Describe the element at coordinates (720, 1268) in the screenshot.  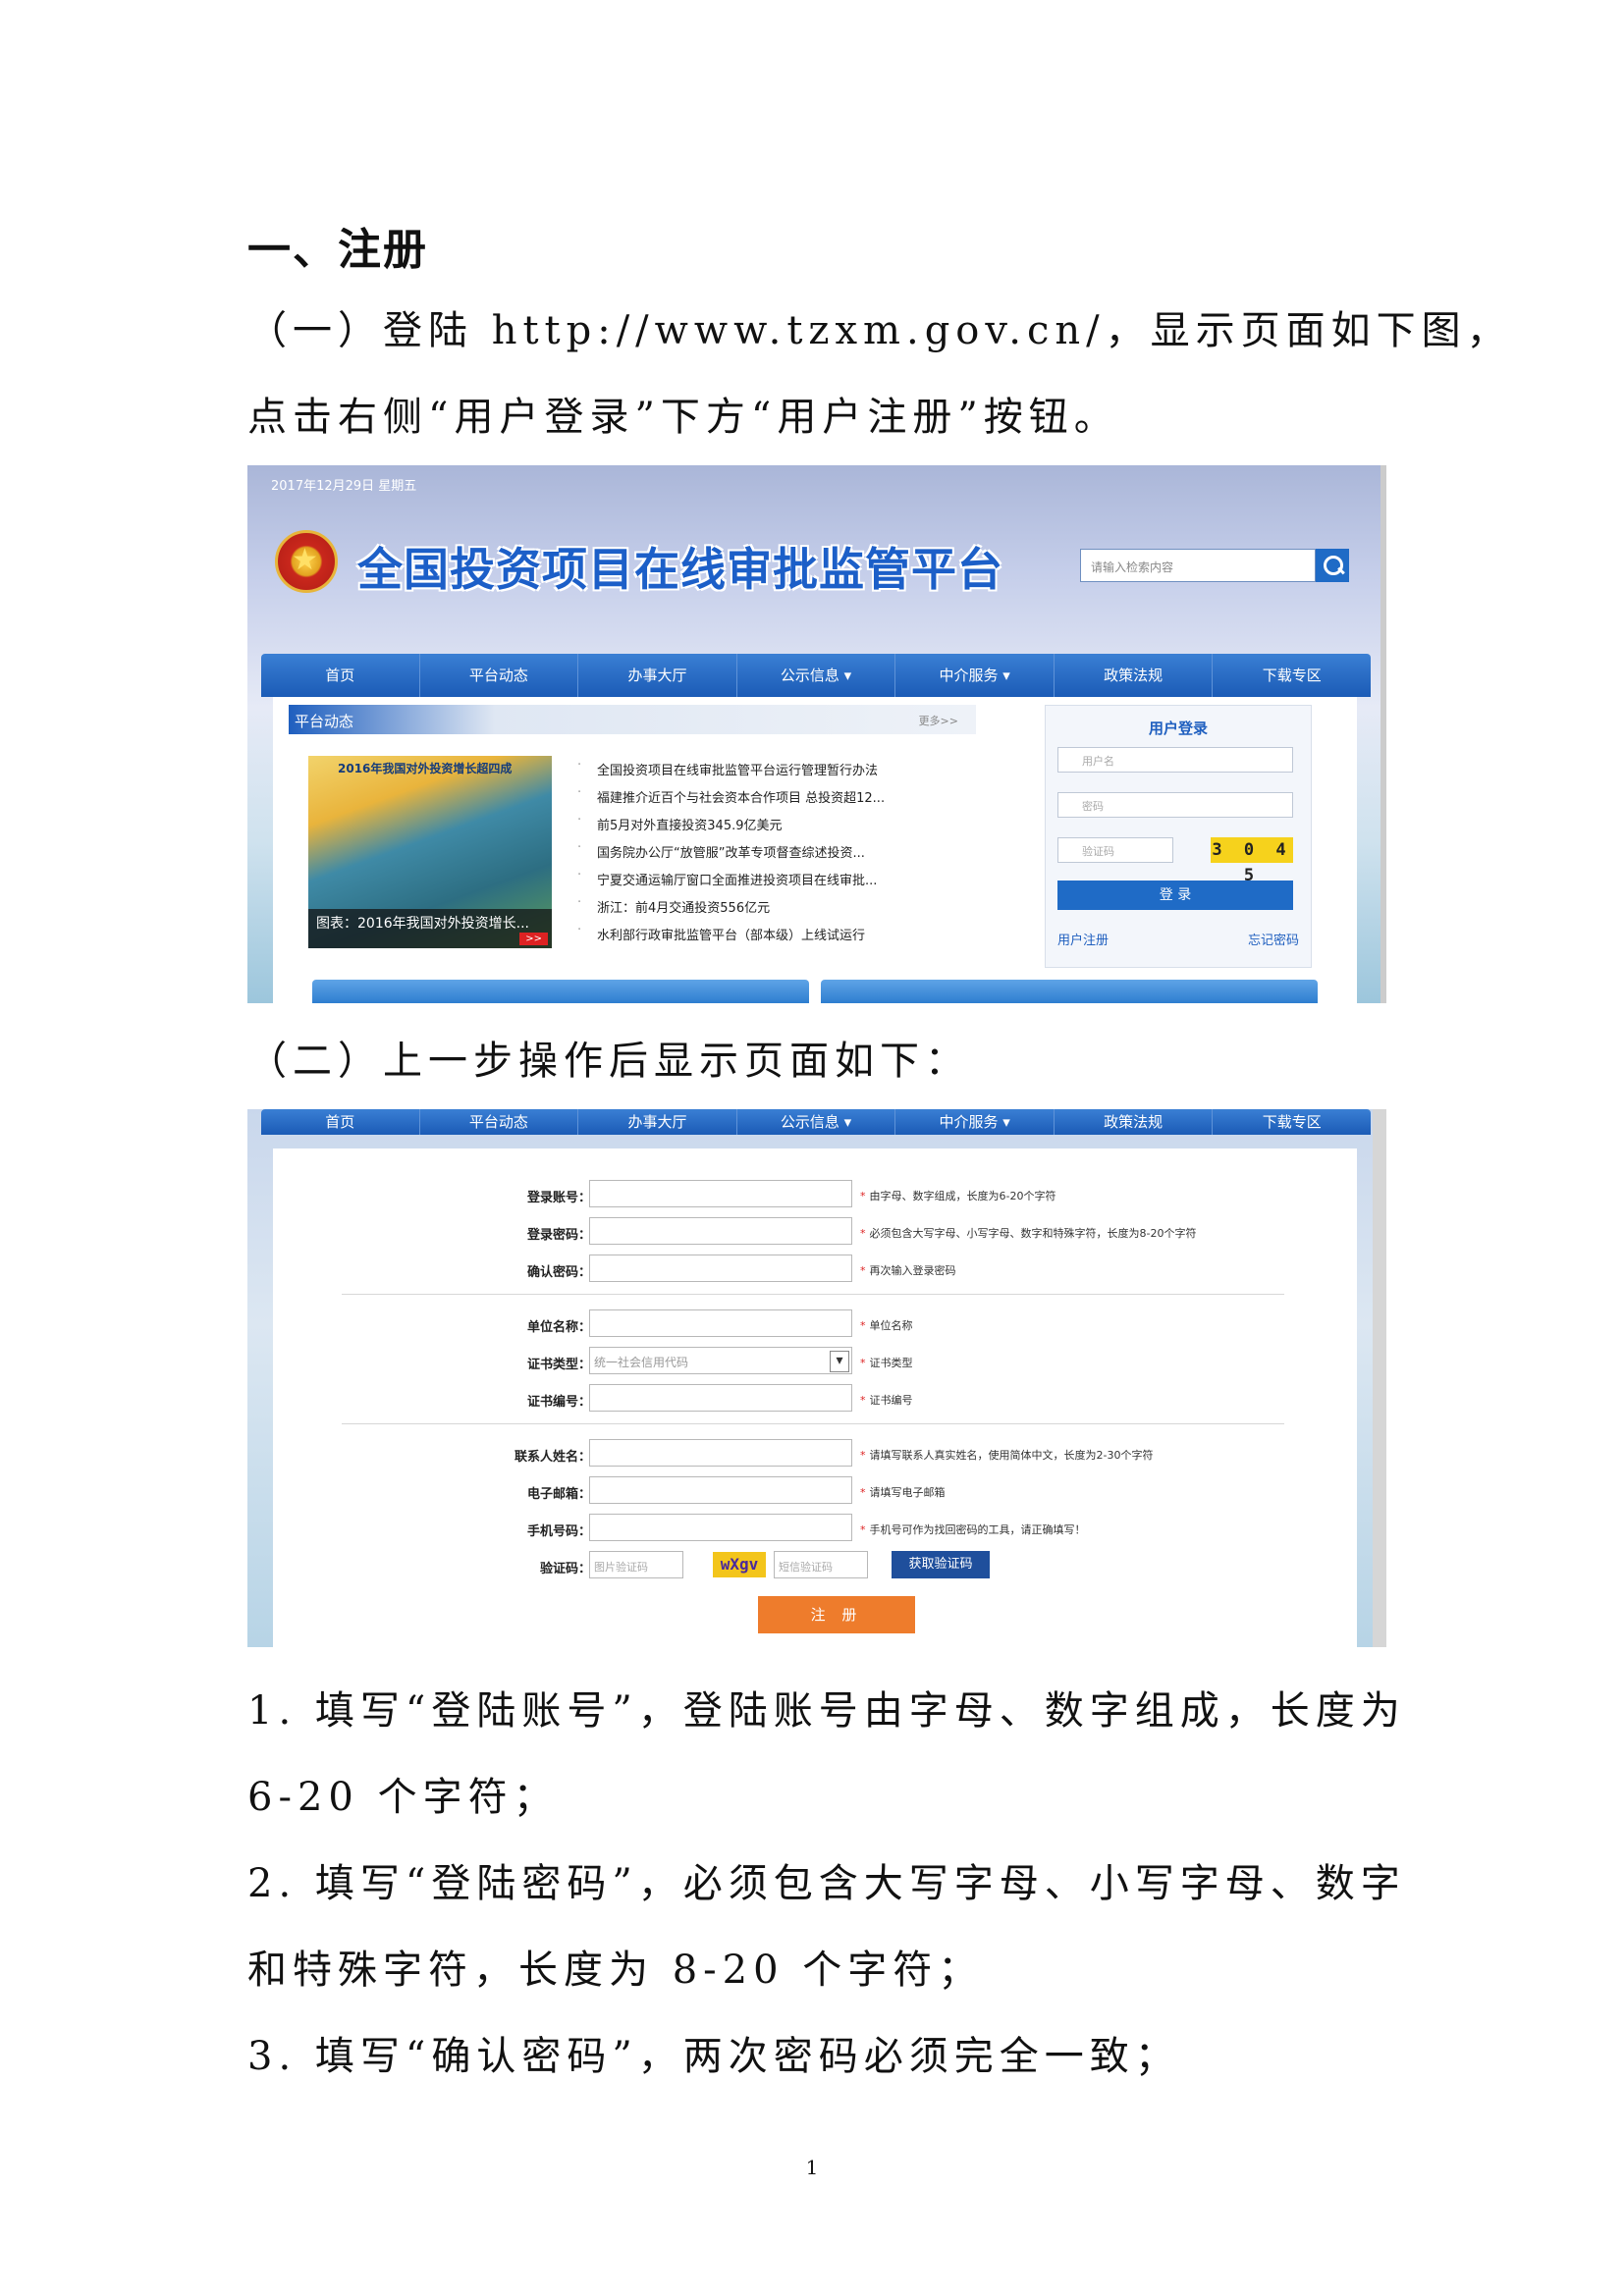
I see `confirm-password-input` at that location.